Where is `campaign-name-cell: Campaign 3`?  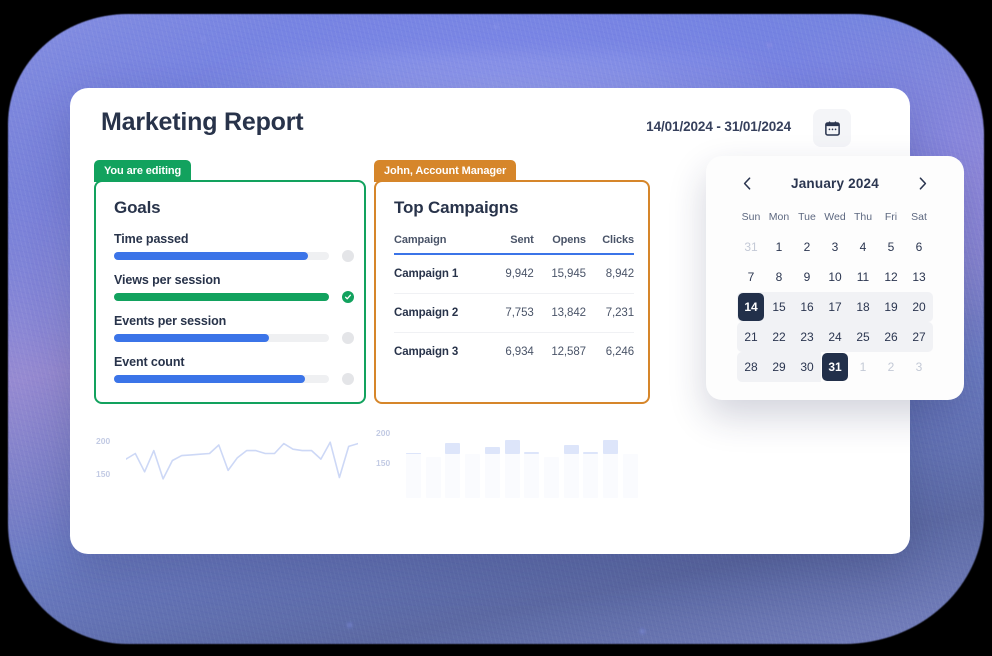 campaign-name-cell: Campaign 3 is located at coordinates (426, 352).